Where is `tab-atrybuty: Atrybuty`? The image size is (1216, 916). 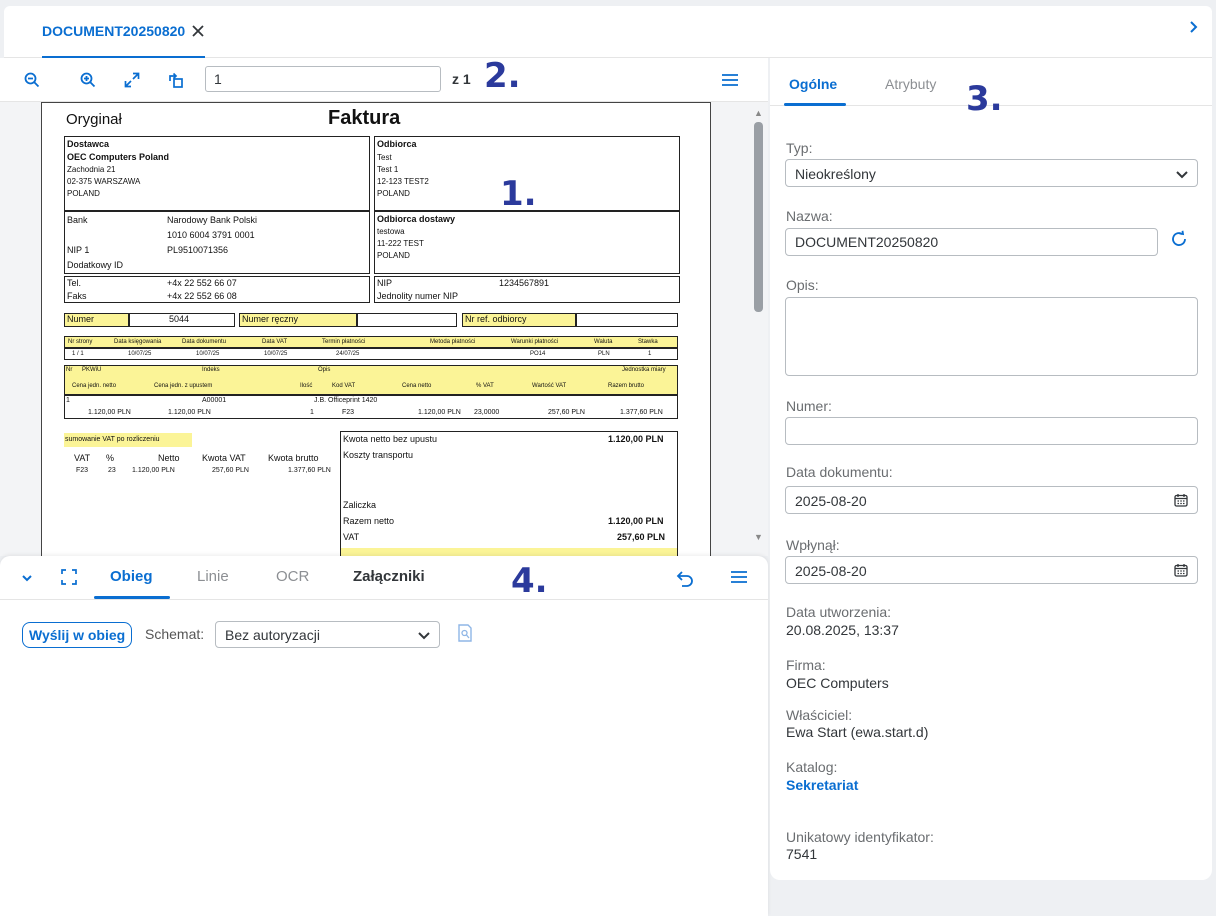
tab-atrybuty: Atrybuty is located at coordinates (910, 84).